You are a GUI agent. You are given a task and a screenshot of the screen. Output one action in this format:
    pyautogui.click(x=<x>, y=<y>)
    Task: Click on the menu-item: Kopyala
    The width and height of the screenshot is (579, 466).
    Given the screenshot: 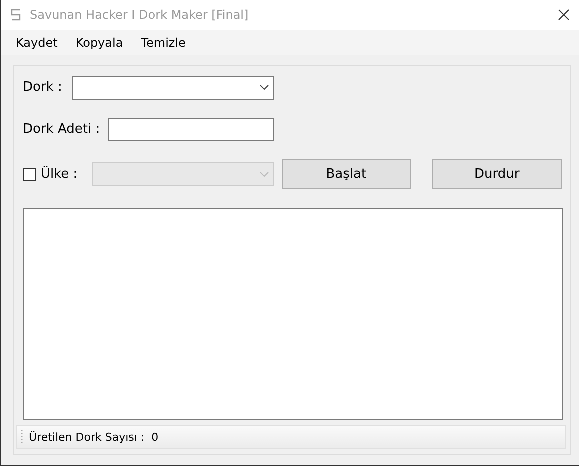 What is the action you would take?
    pyautogui.click(x=100, y=43)
    